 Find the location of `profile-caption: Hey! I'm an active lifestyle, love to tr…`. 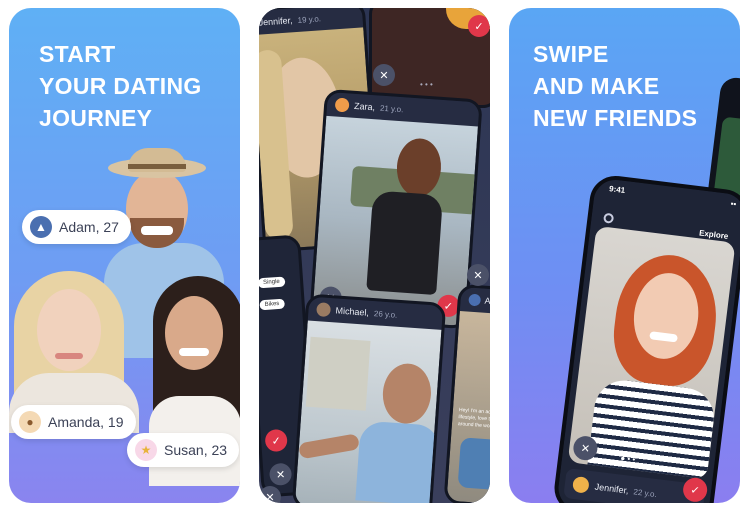

profile-caption: Hey! I'm an active lifestyle, love to tr… is located at coordinates (473, 418).